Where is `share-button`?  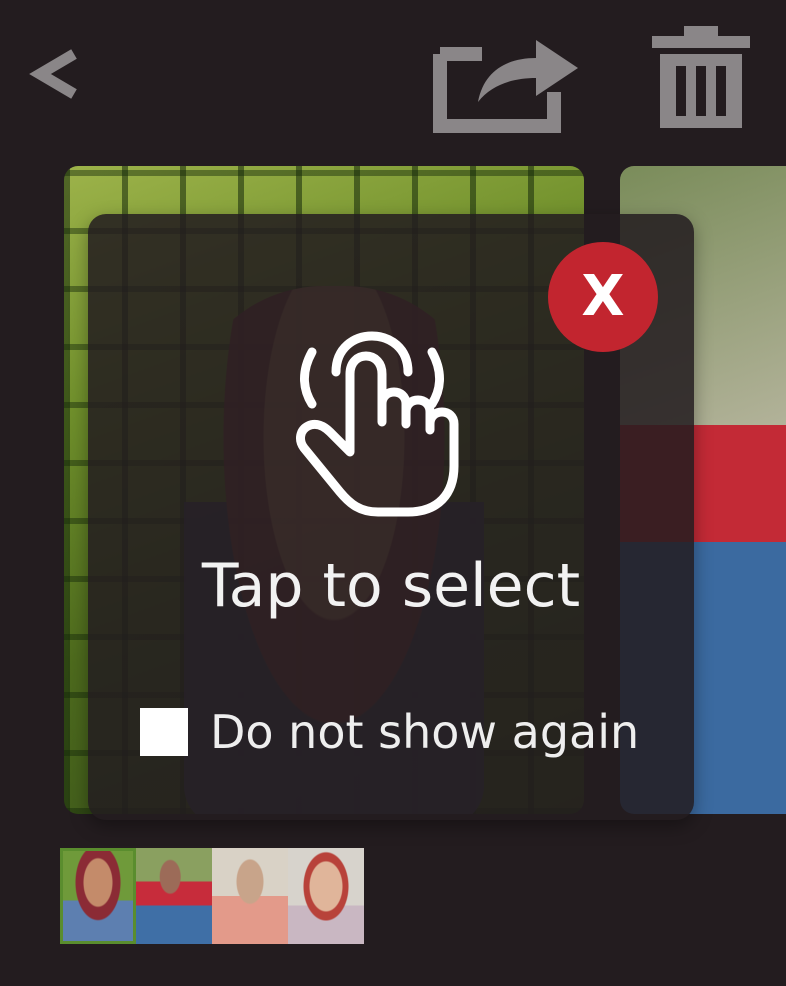 share-button is located at coordinates (508, 79).